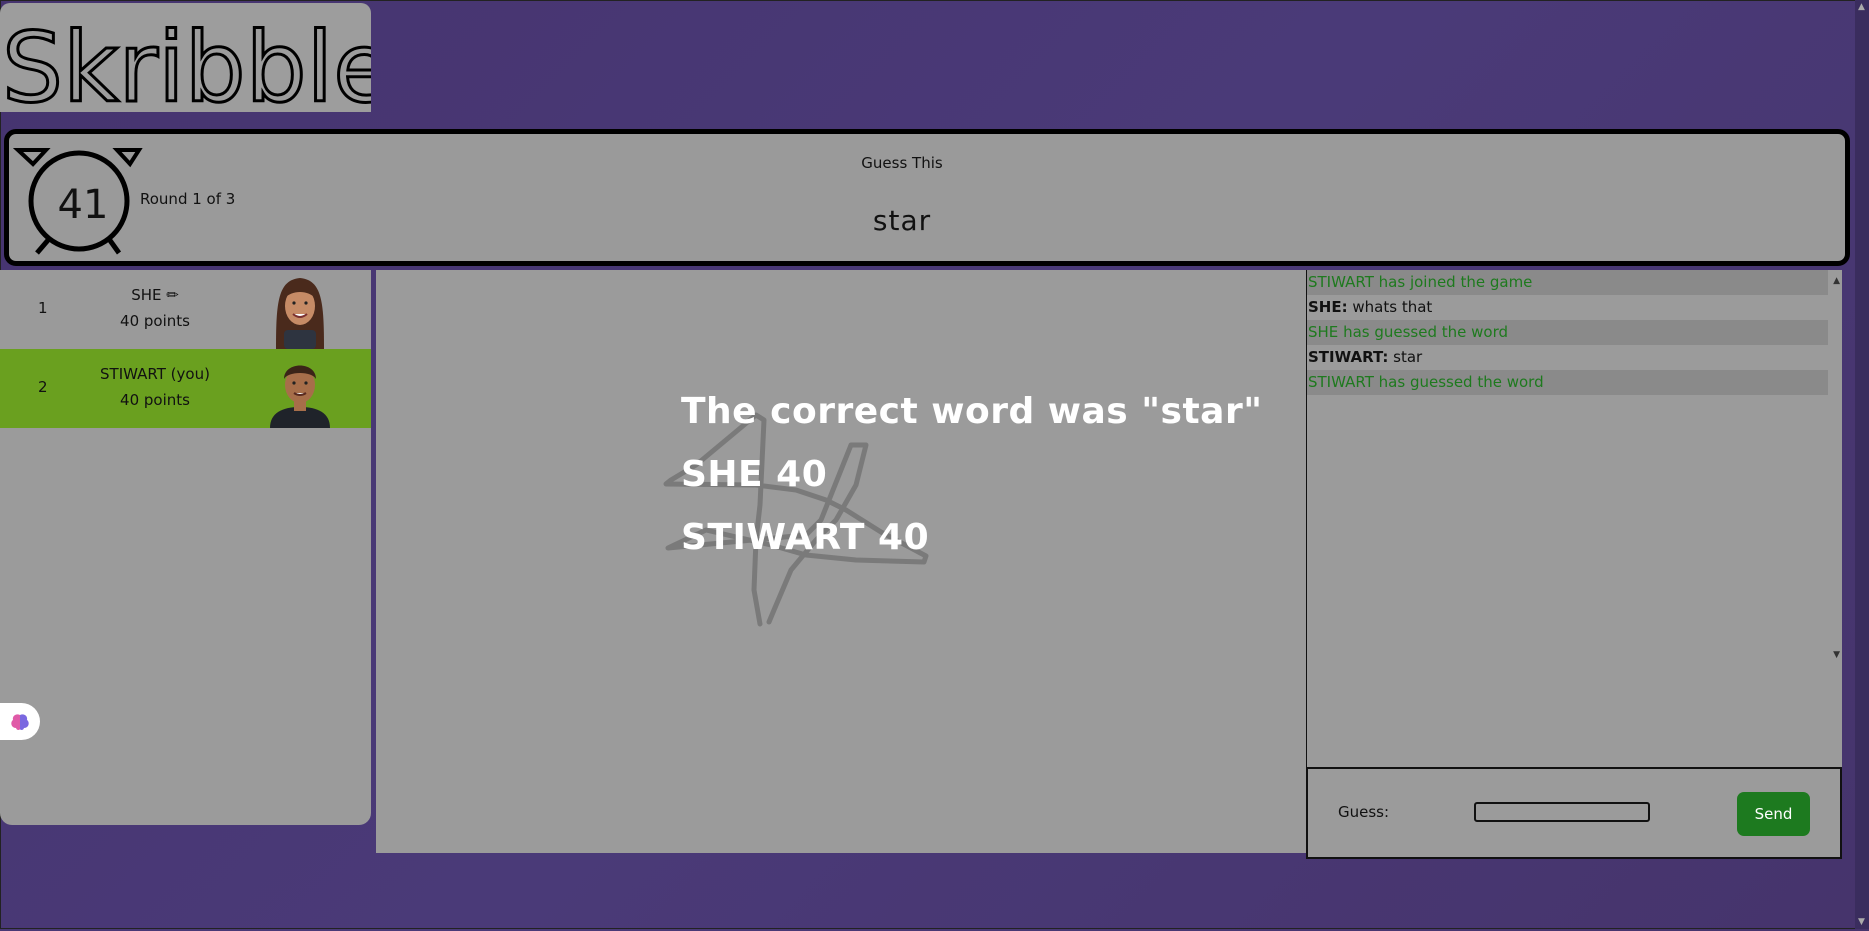  What do you see at coordinates (185, 388) in the screenshot?
I see `player-row-current: 2 STIWART (you) 40 points` at bounding box center [185, 388].